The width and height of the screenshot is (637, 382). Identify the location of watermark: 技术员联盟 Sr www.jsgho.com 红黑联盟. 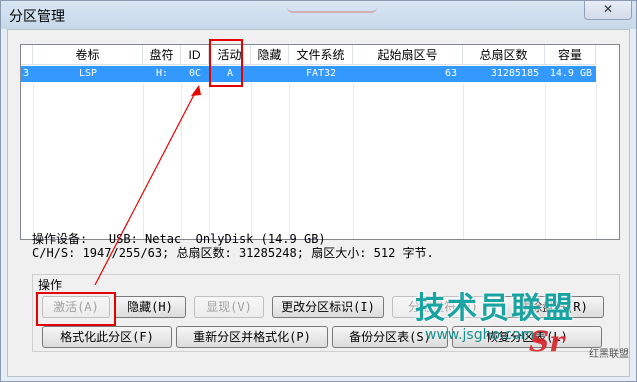
(522, 330).